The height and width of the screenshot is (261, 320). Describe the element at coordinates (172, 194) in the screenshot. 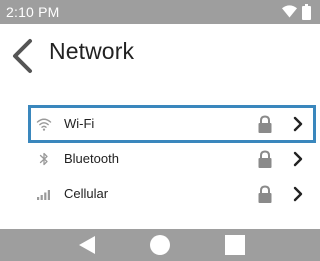

I see `network-item-cellular: Cellular` at that location.